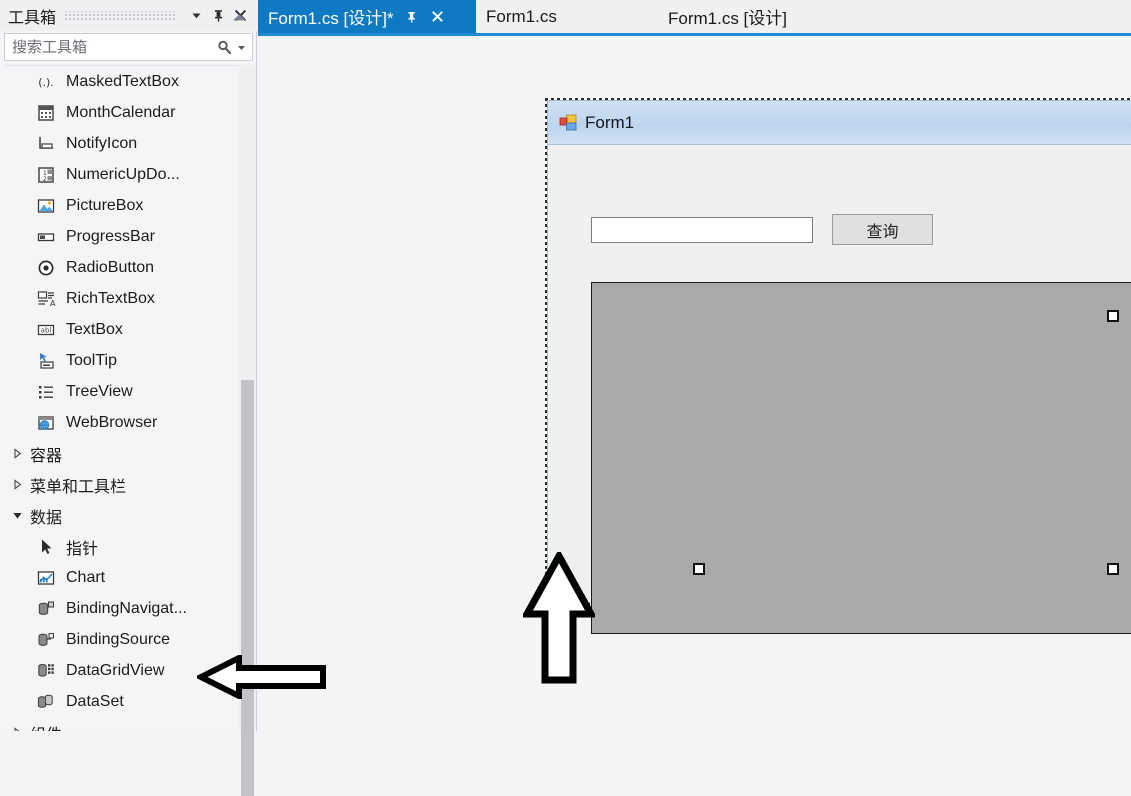 The height and width of the screenshot is (796, 1131). Describe the element at coordinates (110, 236) in the screenshot. I see `toolbox-item-label: ProgressBar` at that location.